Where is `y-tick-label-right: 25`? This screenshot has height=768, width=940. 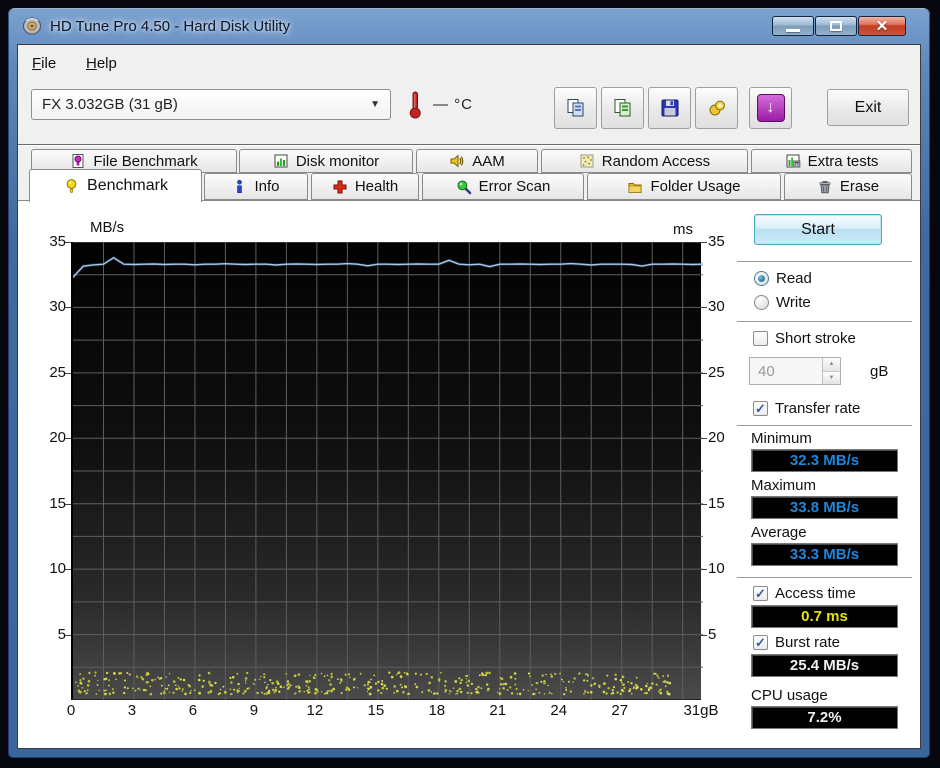 y-tick-label-right: 25 is located at coordinates (716, 372).